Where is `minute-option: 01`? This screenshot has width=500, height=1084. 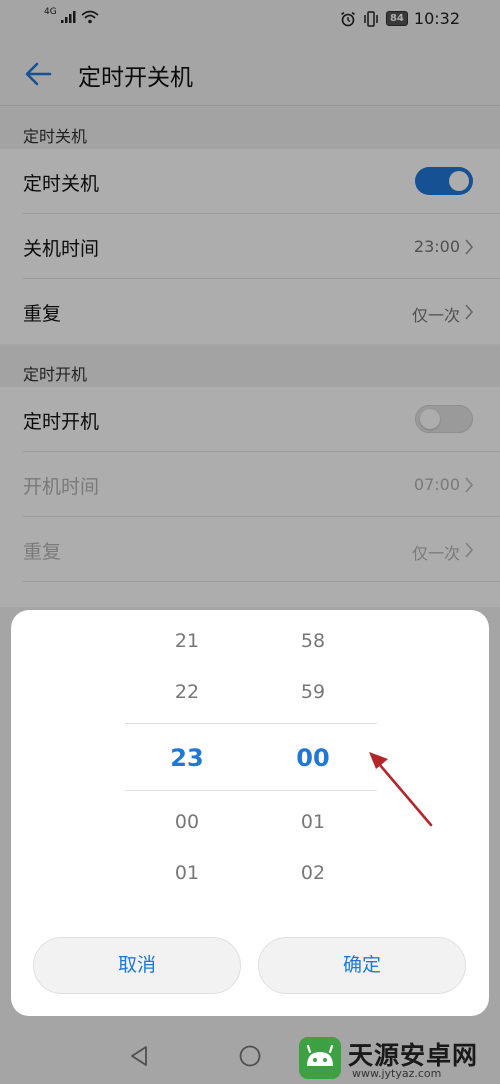 minute-option: 01 is located at coordinates (313, 822).